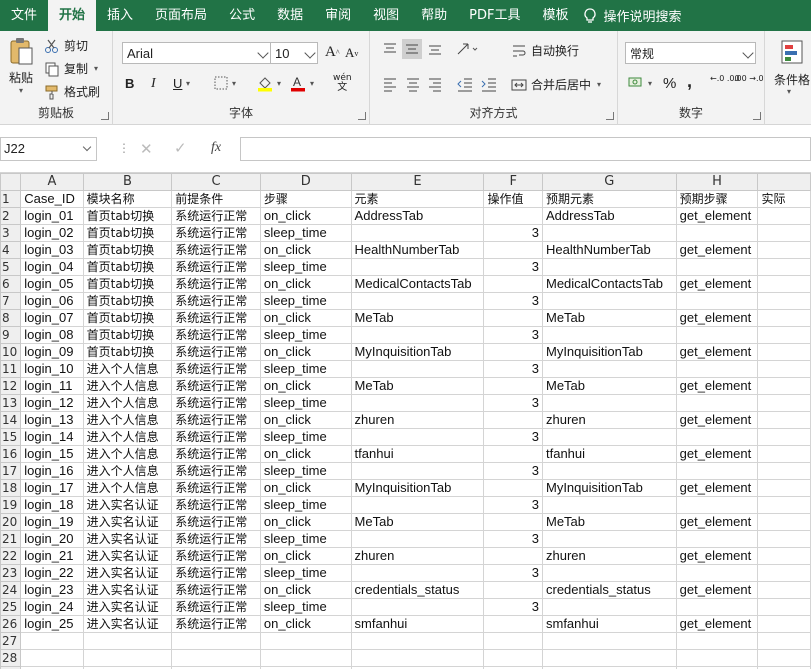 Image resolution: width=811 pixels, height=669 pixels. What do you see at coordinates (127, 199) in the screenshot?
I see `cell: 模块名称` at bounding box center [127, 199].